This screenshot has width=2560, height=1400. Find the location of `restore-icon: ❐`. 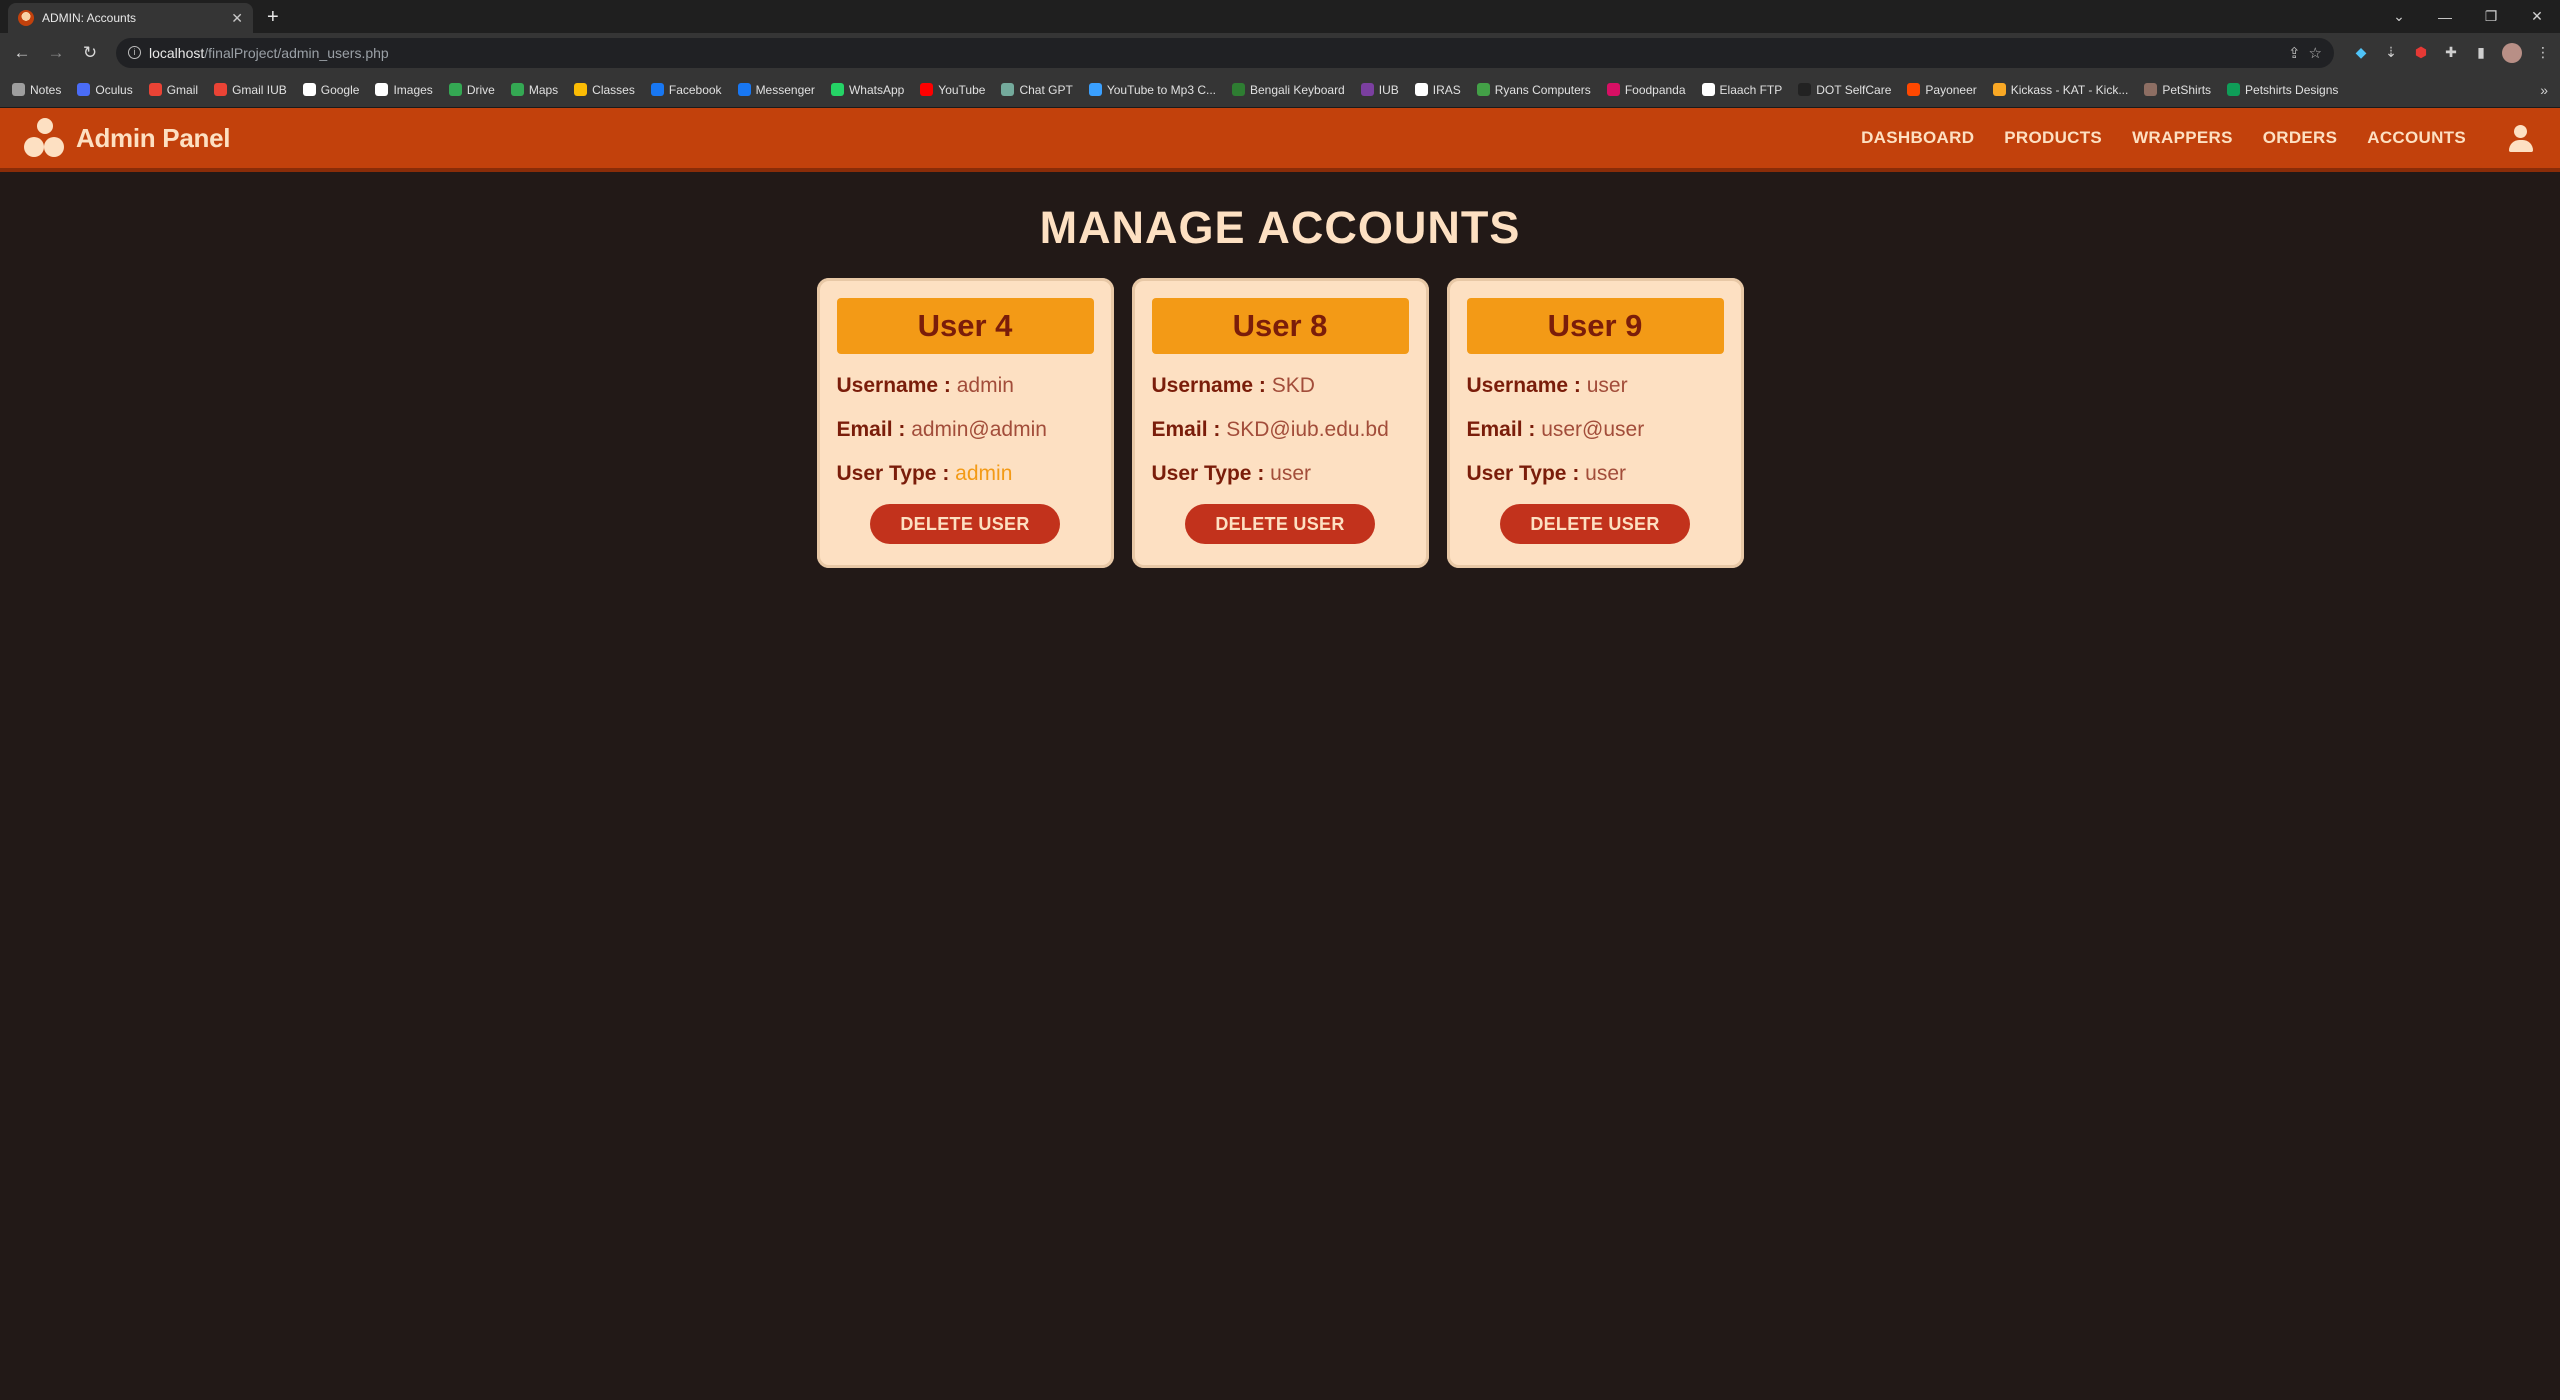

restore-icon: ❐ is located at coordinates (2491, 16).